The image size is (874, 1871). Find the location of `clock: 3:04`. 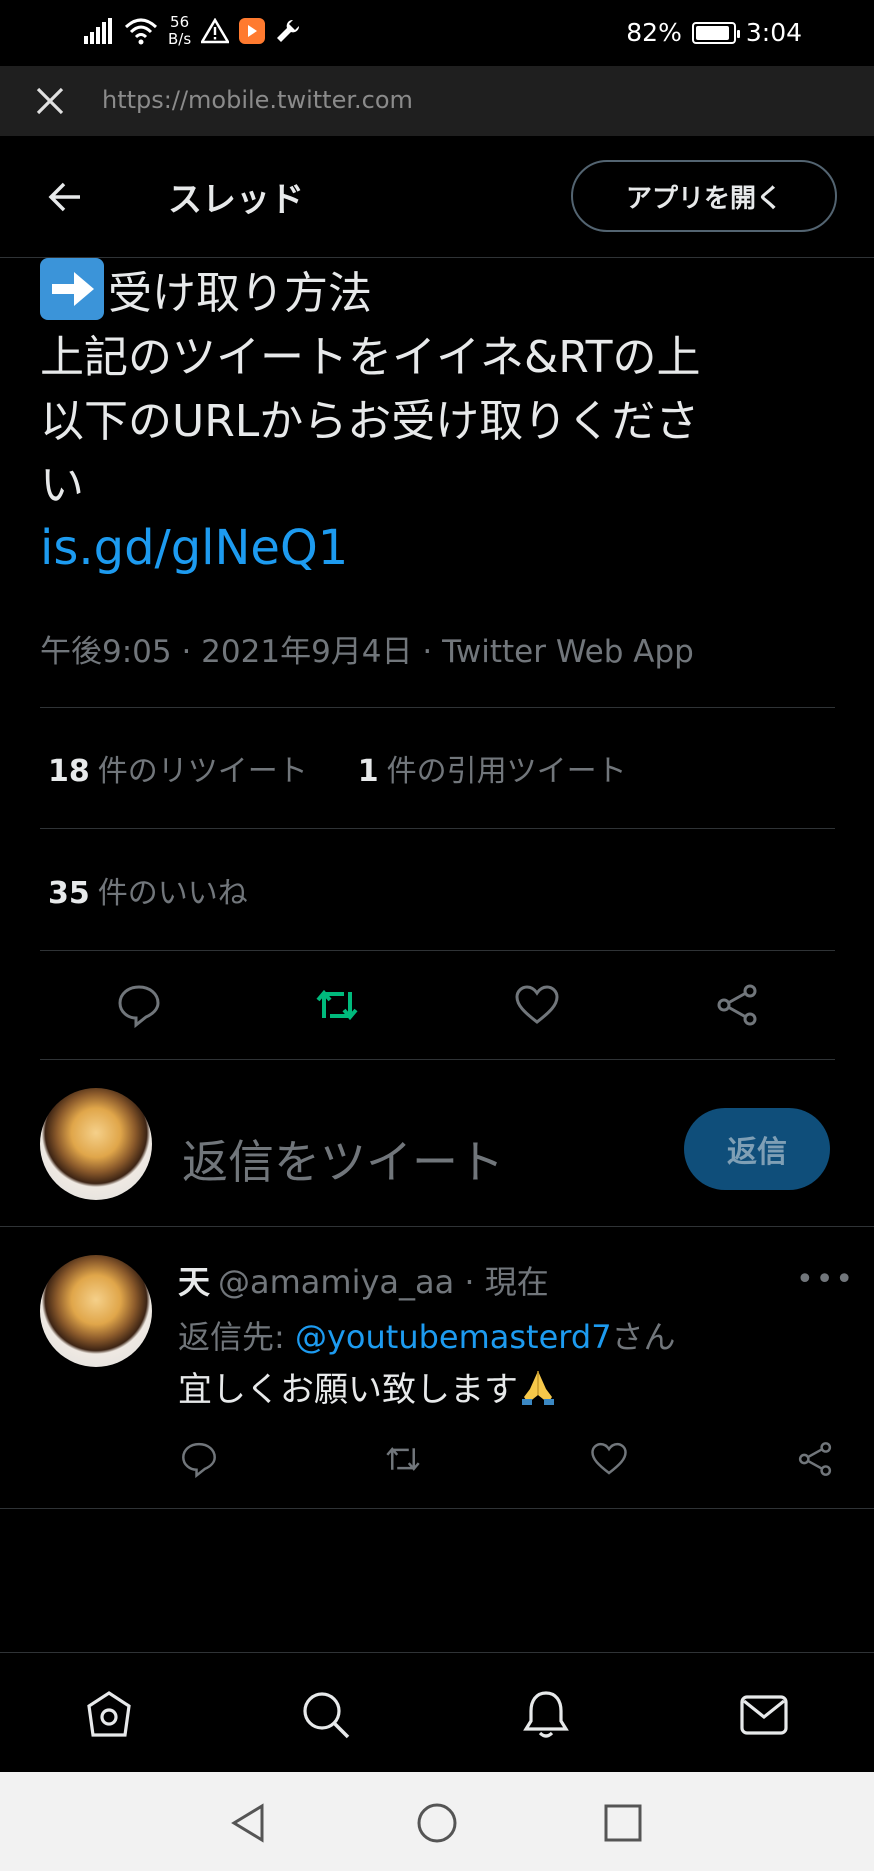

clock: 3:04 is located at coordinates (773, 32).